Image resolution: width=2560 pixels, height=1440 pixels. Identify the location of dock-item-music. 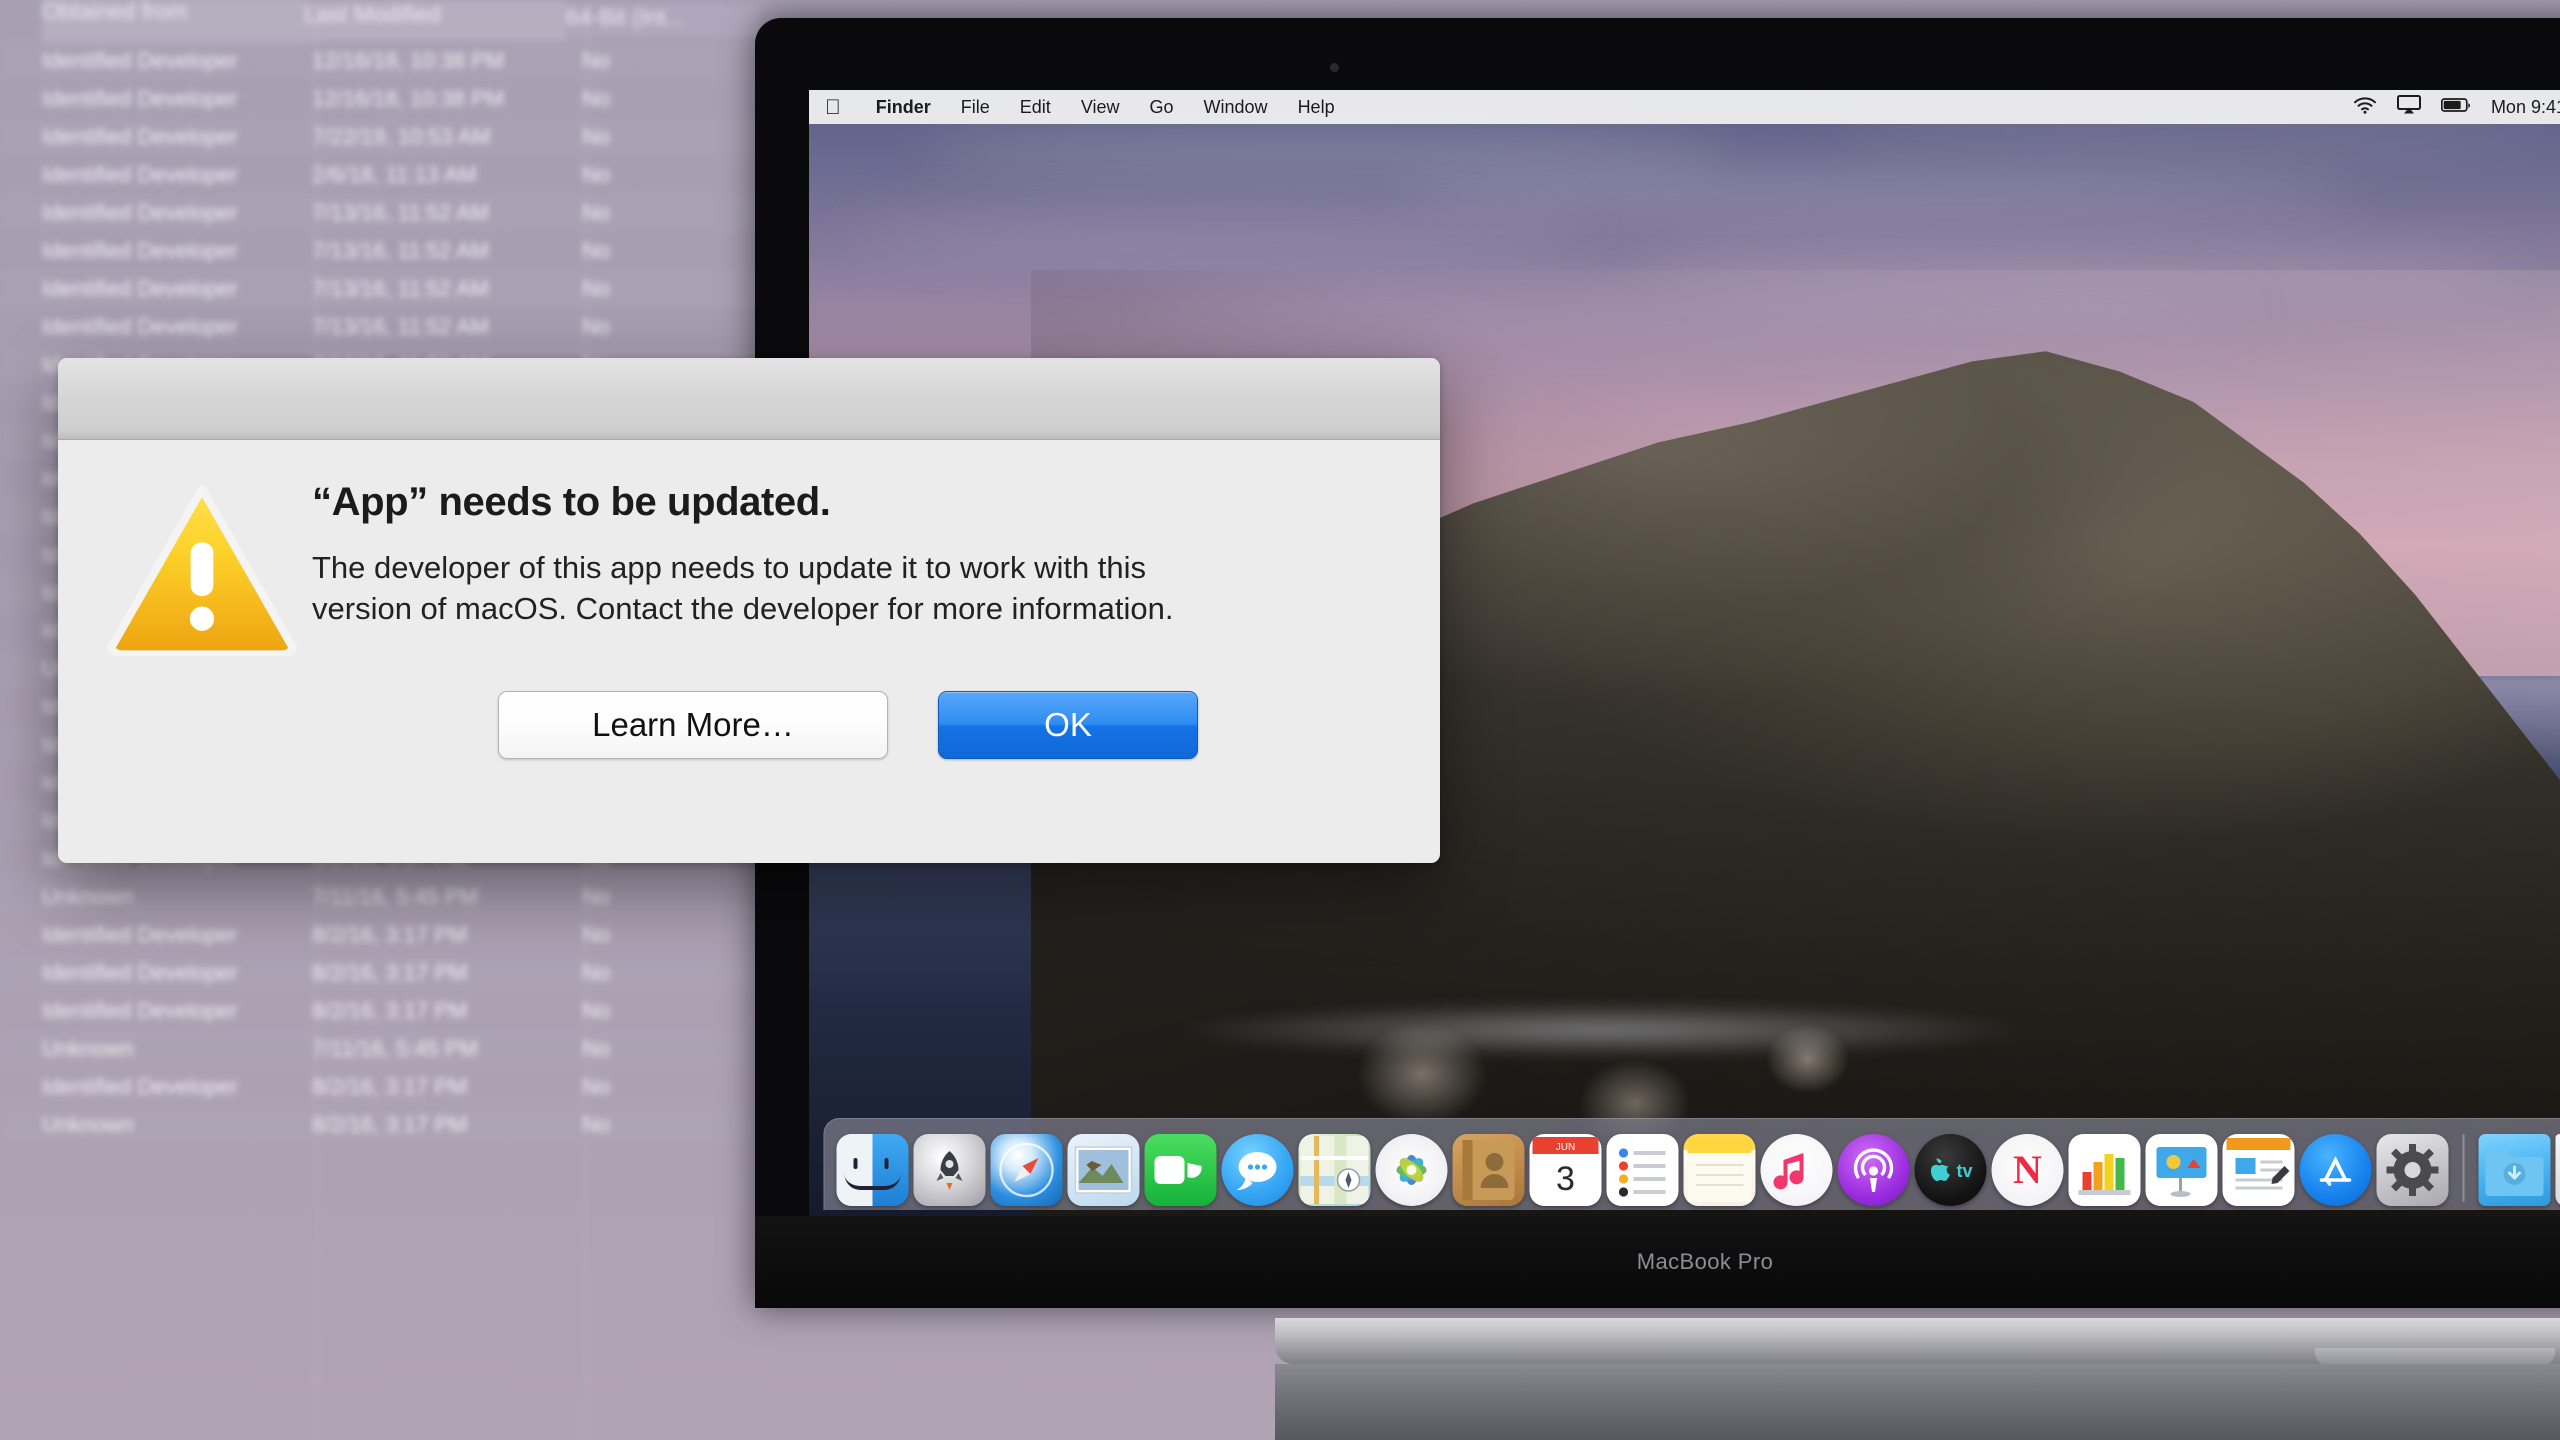
(1796, 1170).